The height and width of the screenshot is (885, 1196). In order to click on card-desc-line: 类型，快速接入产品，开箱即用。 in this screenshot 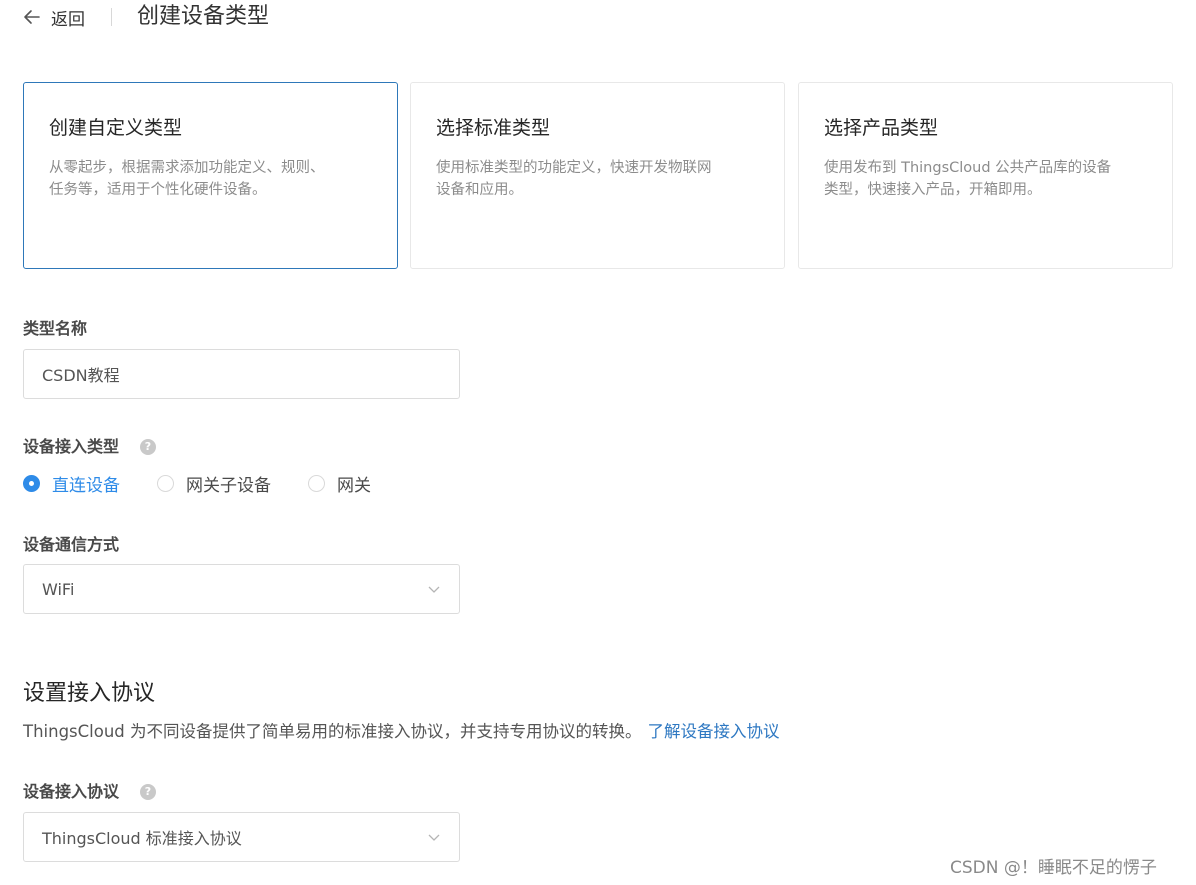, I will do `click(933, 190)`.